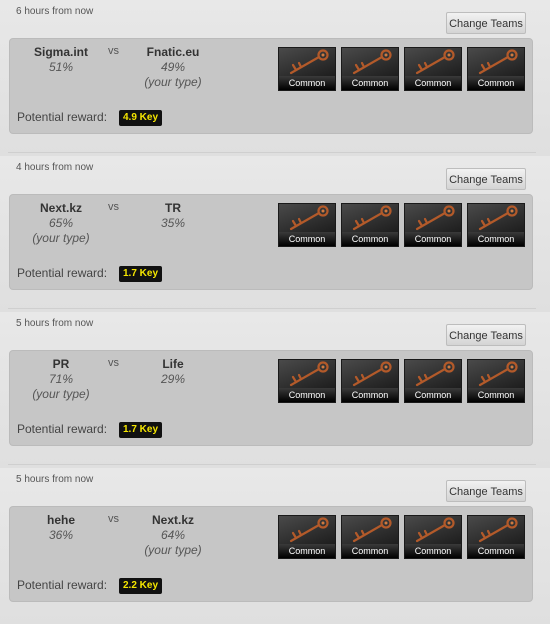 This screenshot has height=624, width=550. Describe the element at coordinates (141, 586) in the screenshot. I see `reward-badge: 2.2 Key` at that location.